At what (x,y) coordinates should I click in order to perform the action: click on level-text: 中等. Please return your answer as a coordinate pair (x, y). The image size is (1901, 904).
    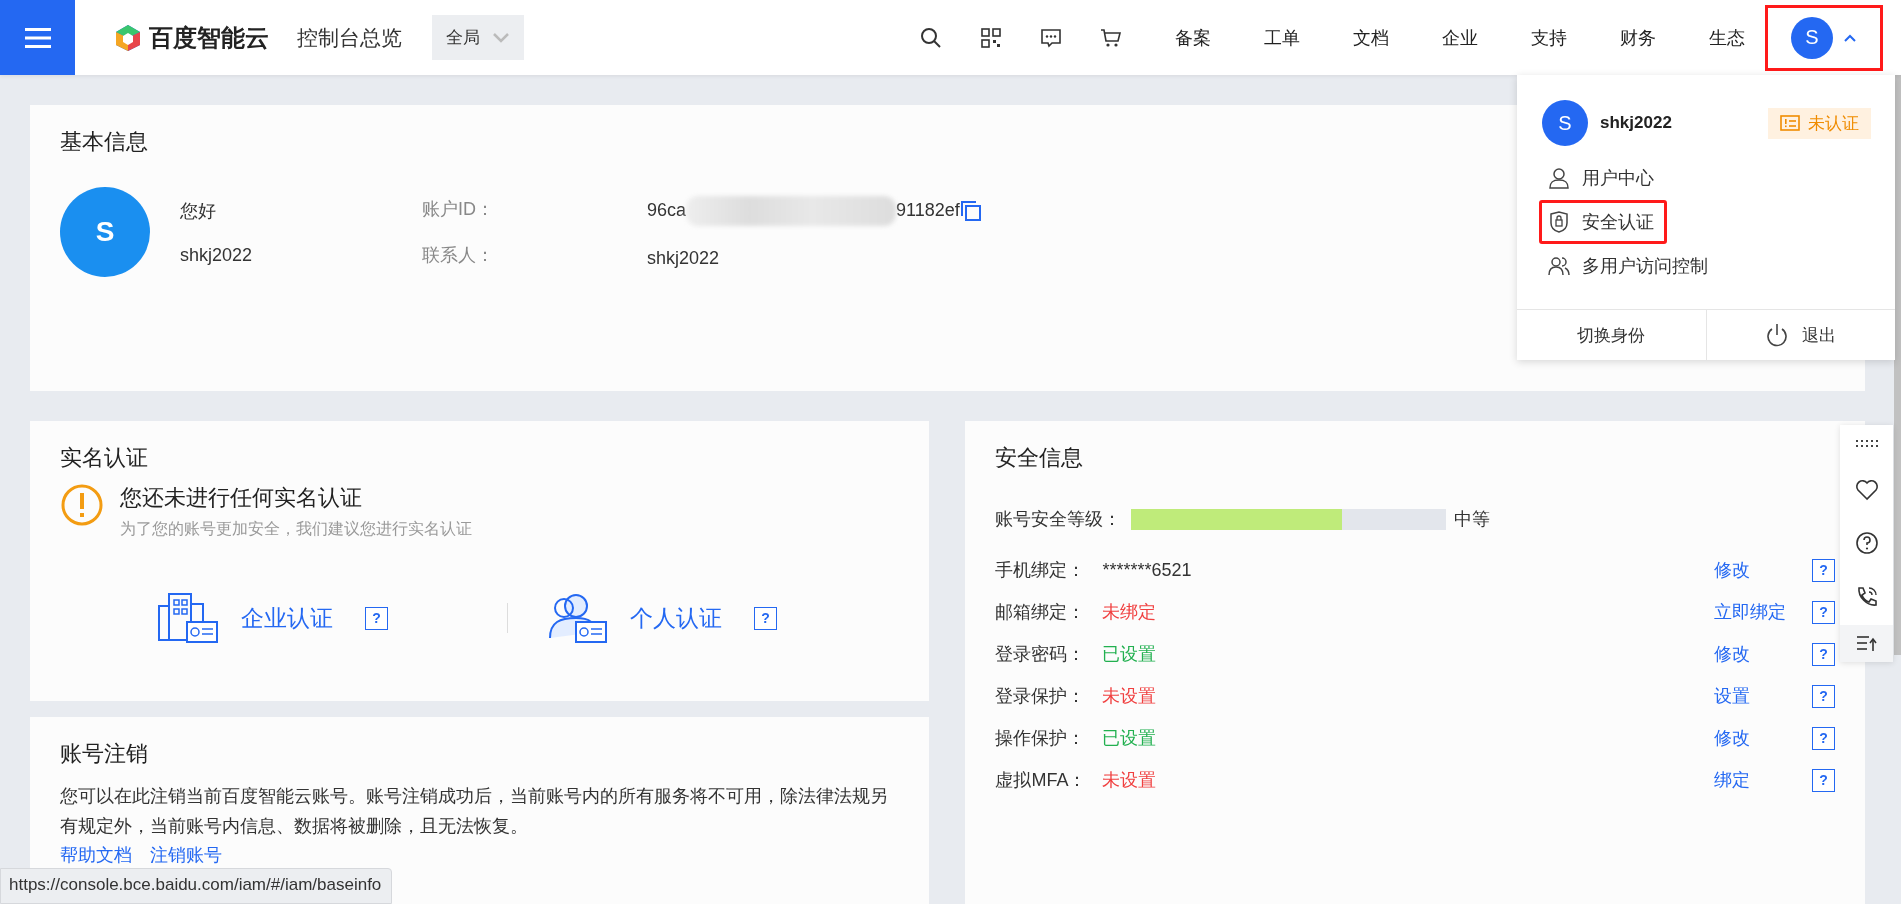
    Looking at the image, I should click on (1472, 519).